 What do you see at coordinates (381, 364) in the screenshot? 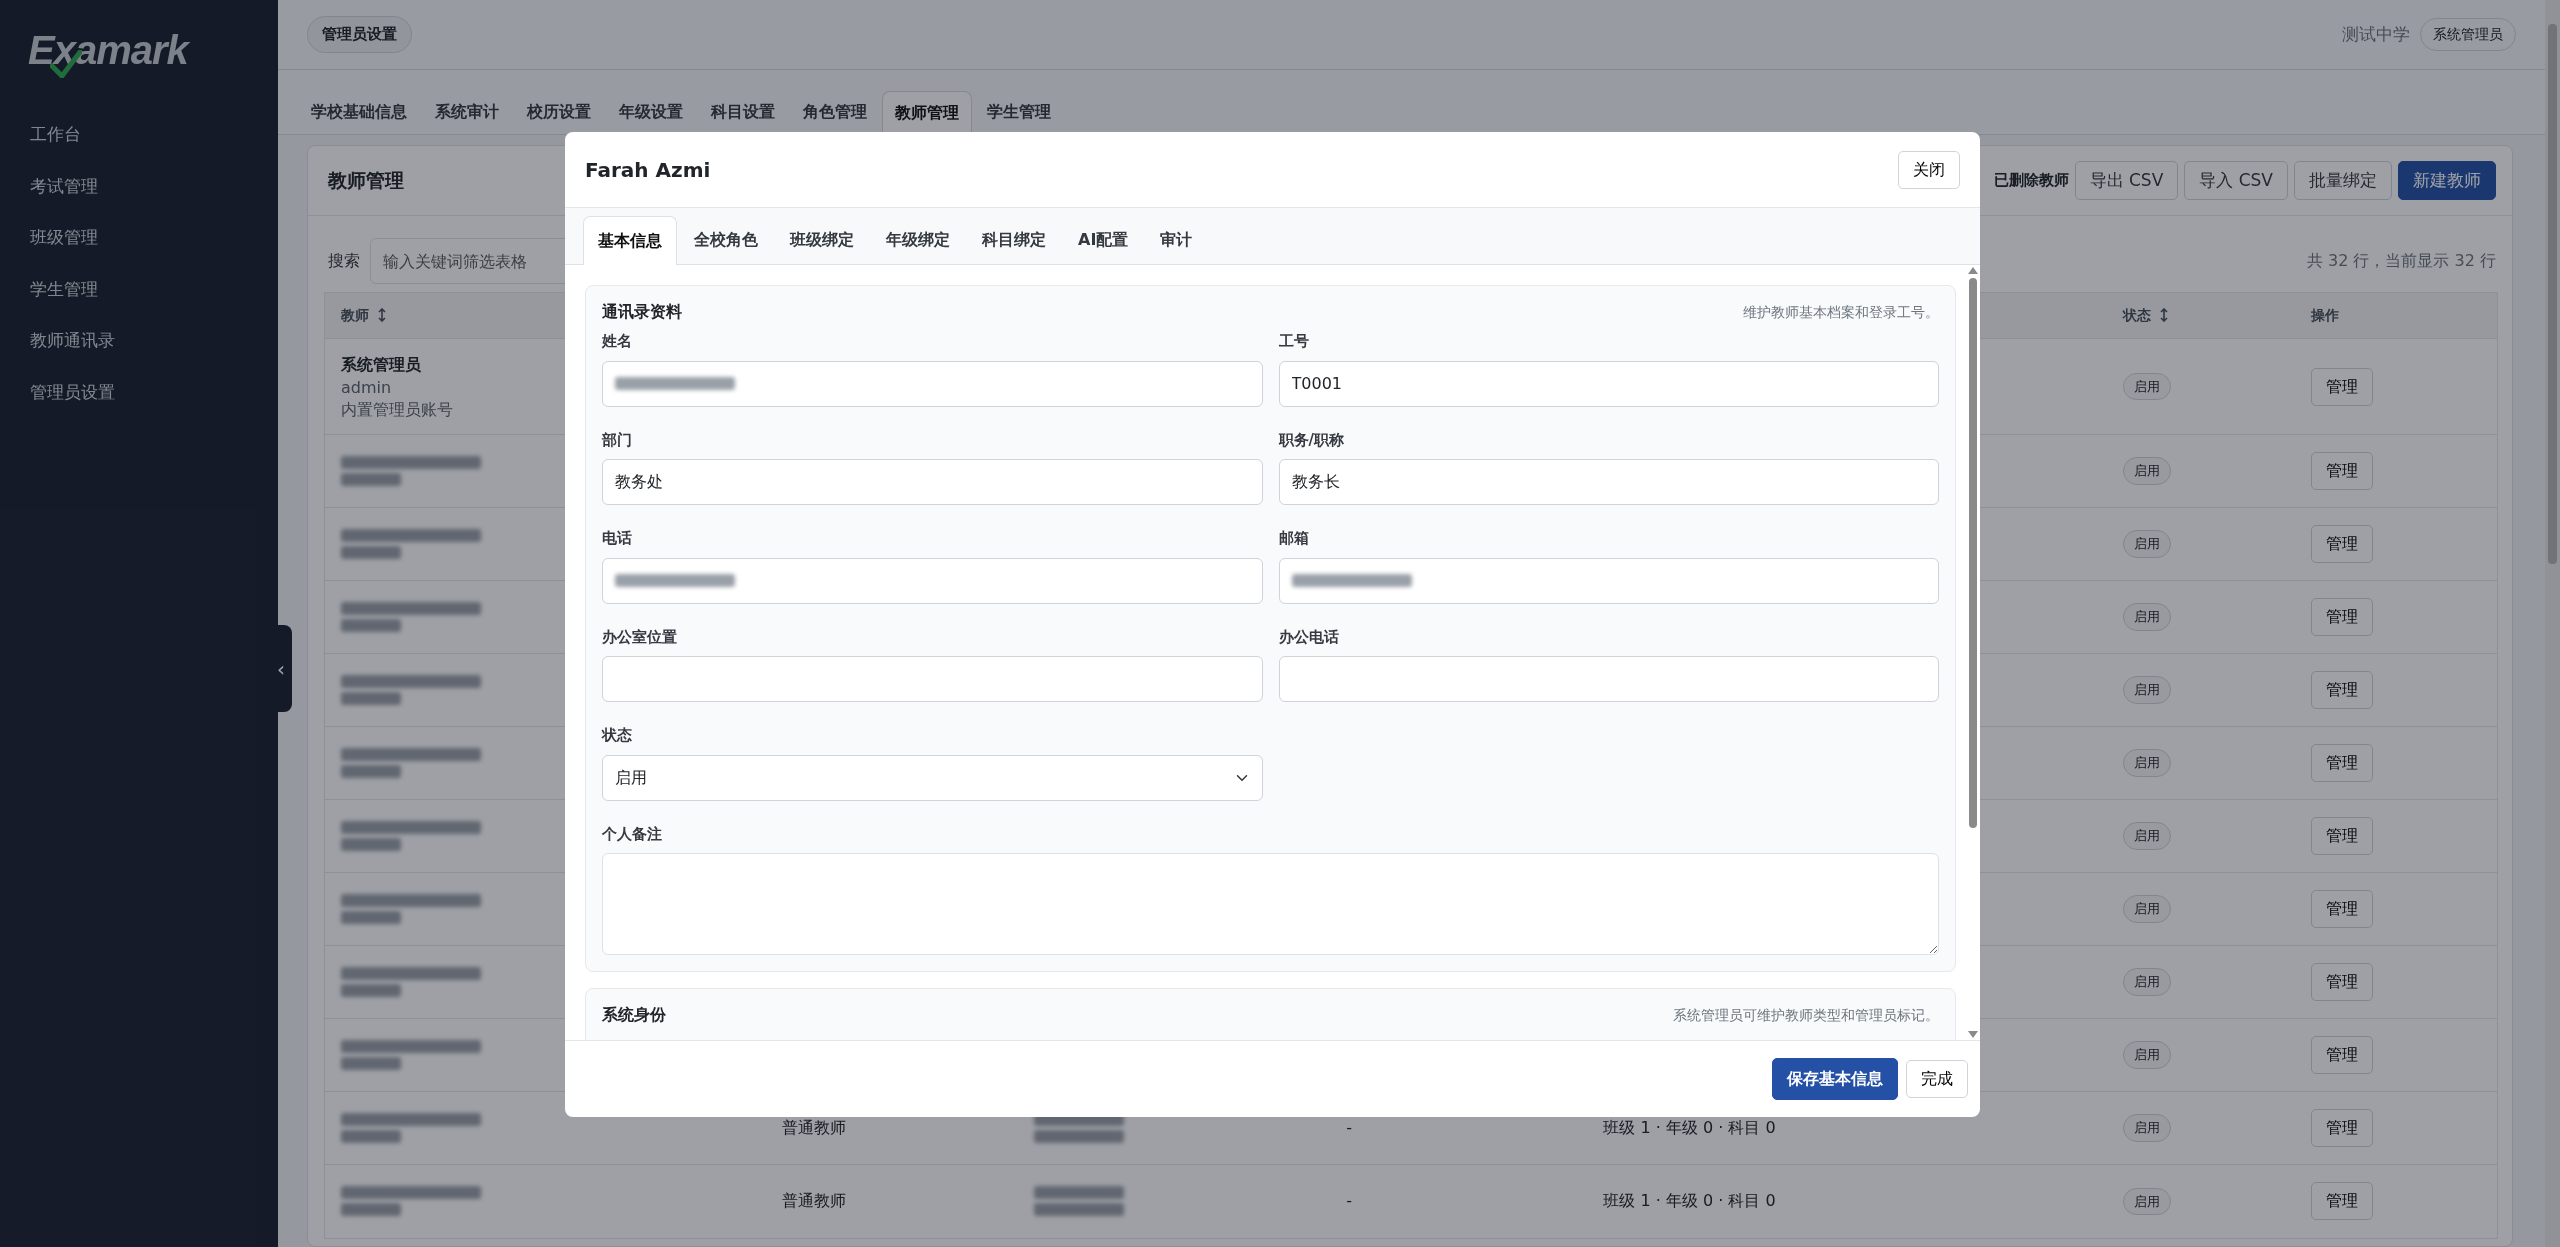
I see `teacher-name: 系统管理员` at bounding box center [381, 364].